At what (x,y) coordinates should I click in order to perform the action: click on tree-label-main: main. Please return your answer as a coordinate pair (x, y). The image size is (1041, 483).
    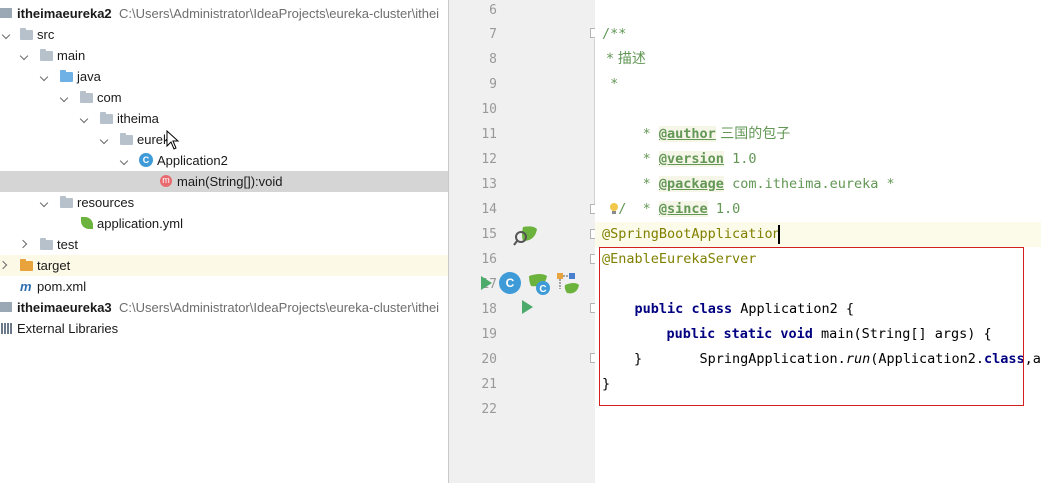
    Looking at the image, I should click on (71, 55).